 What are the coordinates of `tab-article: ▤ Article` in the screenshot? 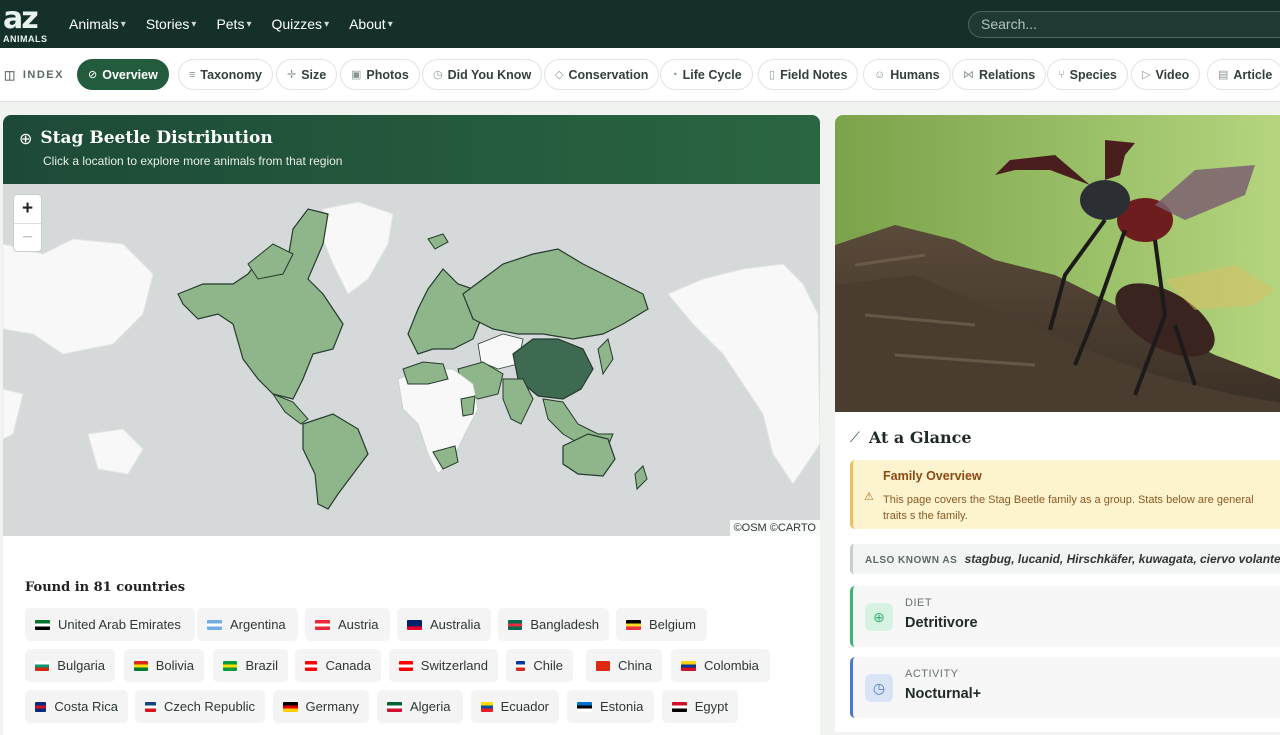 It's located at (1243, 74).